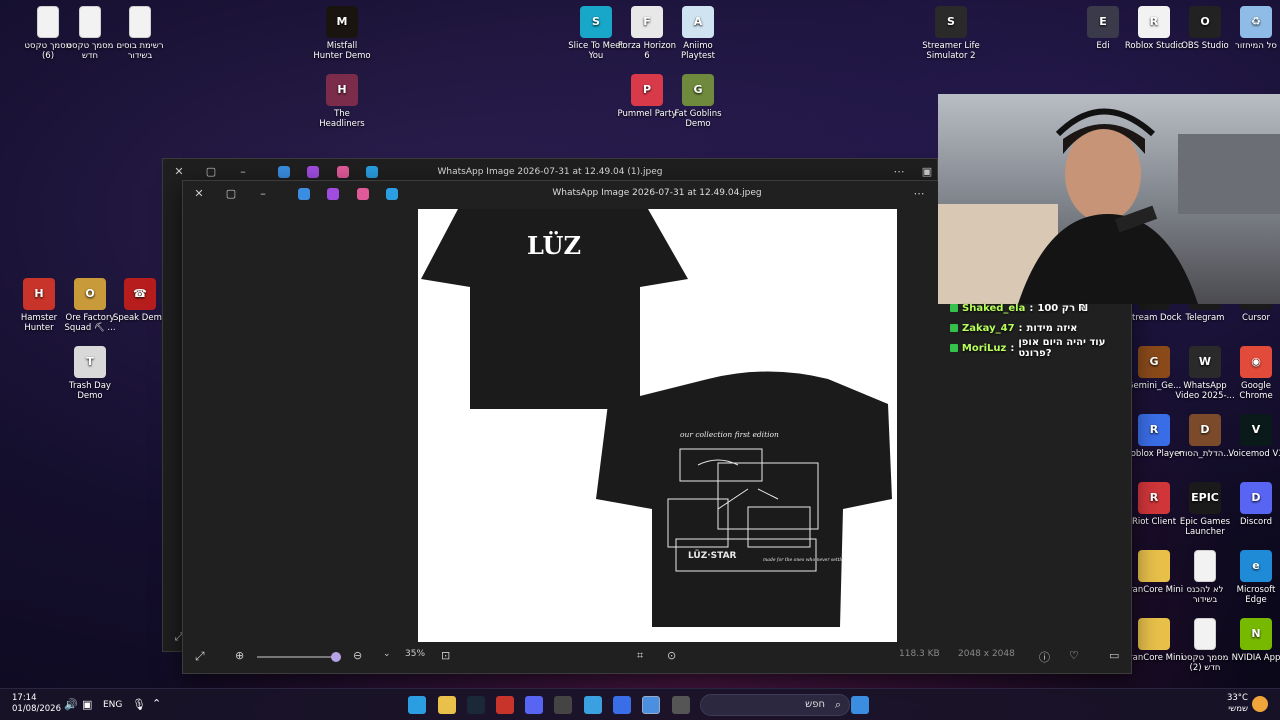 The height and width of the screenshot is (720, 1280). Describe the element at coordinates (299, 657) in the screenshot. I see `zoom-slider` at that location.